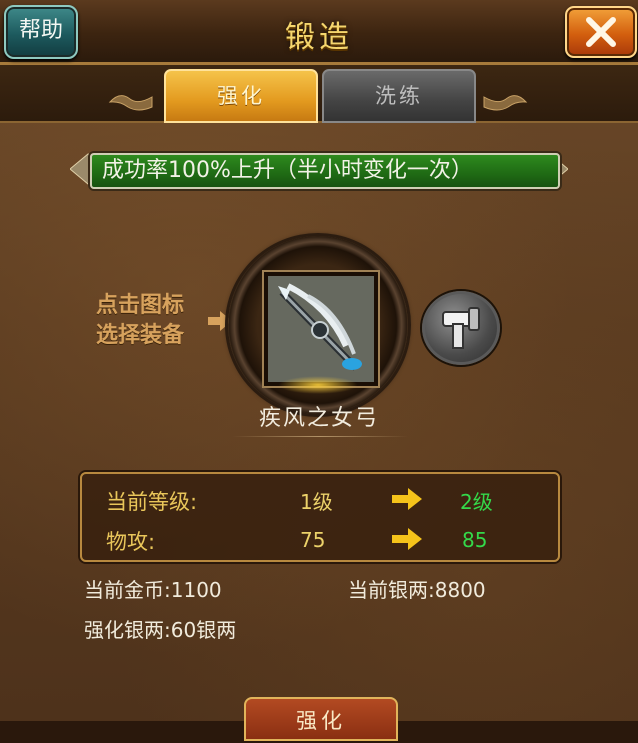 Image resolution: width=638 pixels, height=743 pixels. I want to click on success-rate-banner: 成功率100%上升（半小时变化一次）, so click(325, 171).